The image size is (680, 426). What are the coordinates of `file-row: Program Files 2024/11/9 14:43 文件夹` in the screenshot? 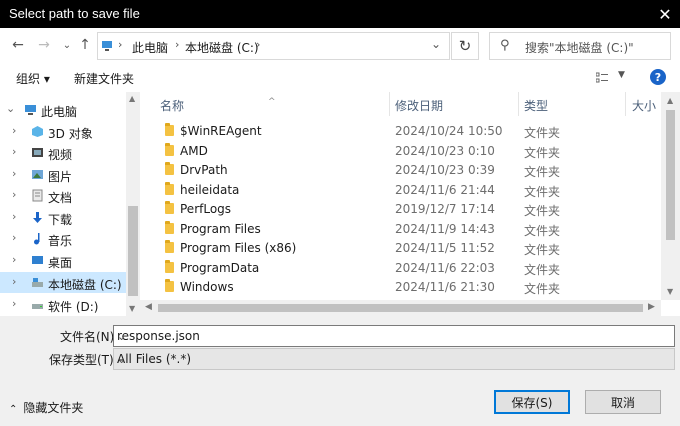 It's located at (400, 229).